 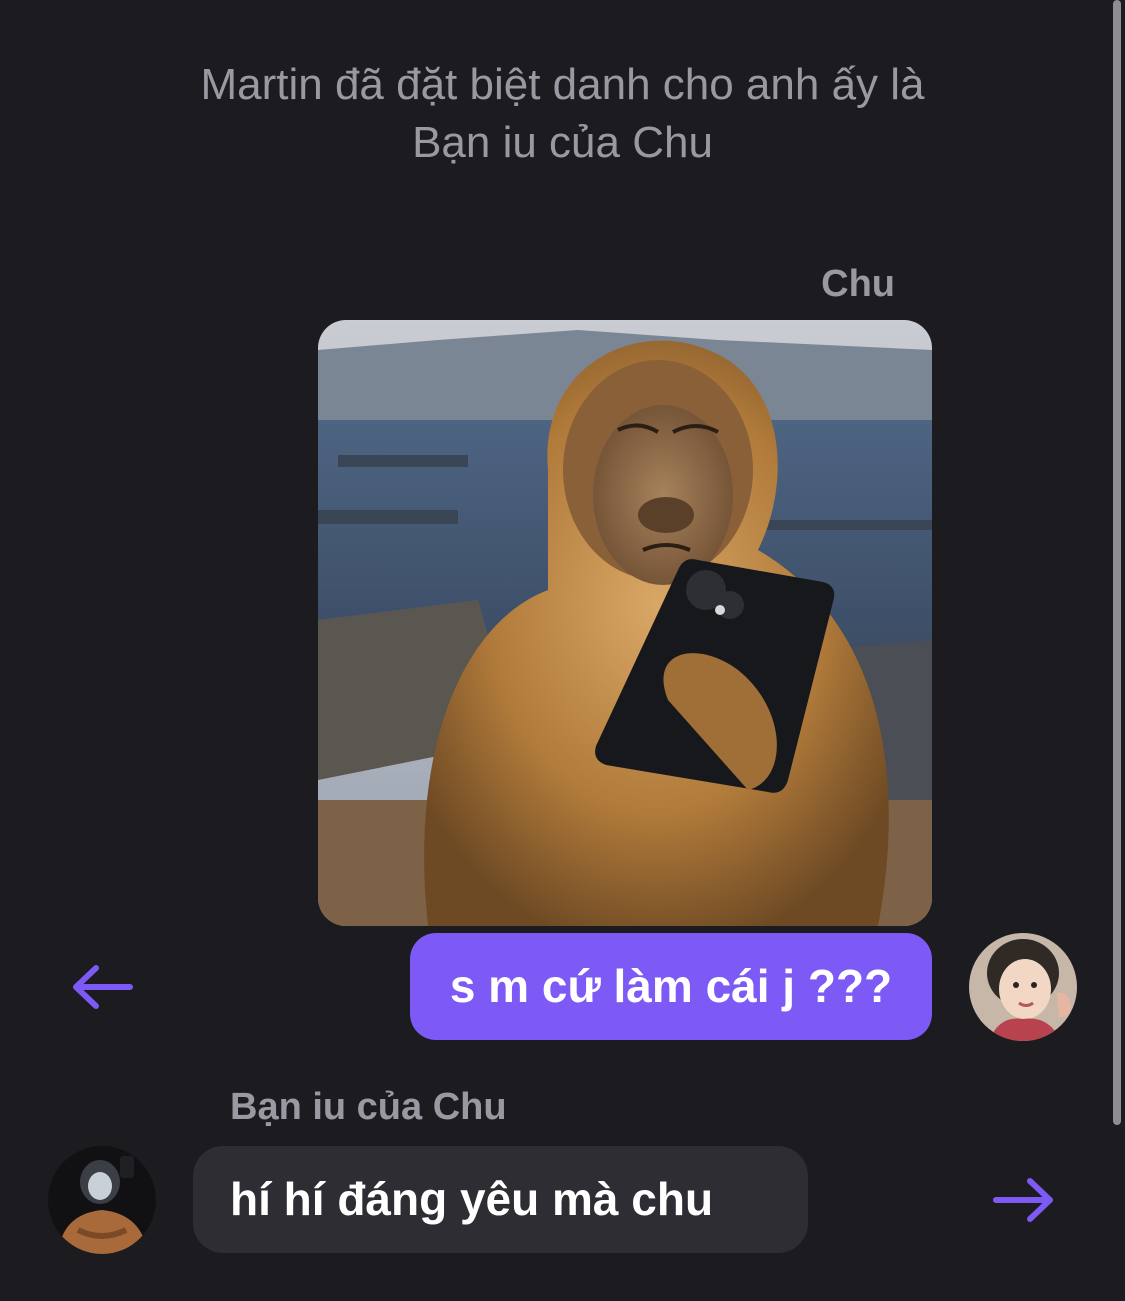 What do you see at coordinates (1023, 987) in the screenshot?
I see `avatar-chu` at bounding box center [1023, 987].